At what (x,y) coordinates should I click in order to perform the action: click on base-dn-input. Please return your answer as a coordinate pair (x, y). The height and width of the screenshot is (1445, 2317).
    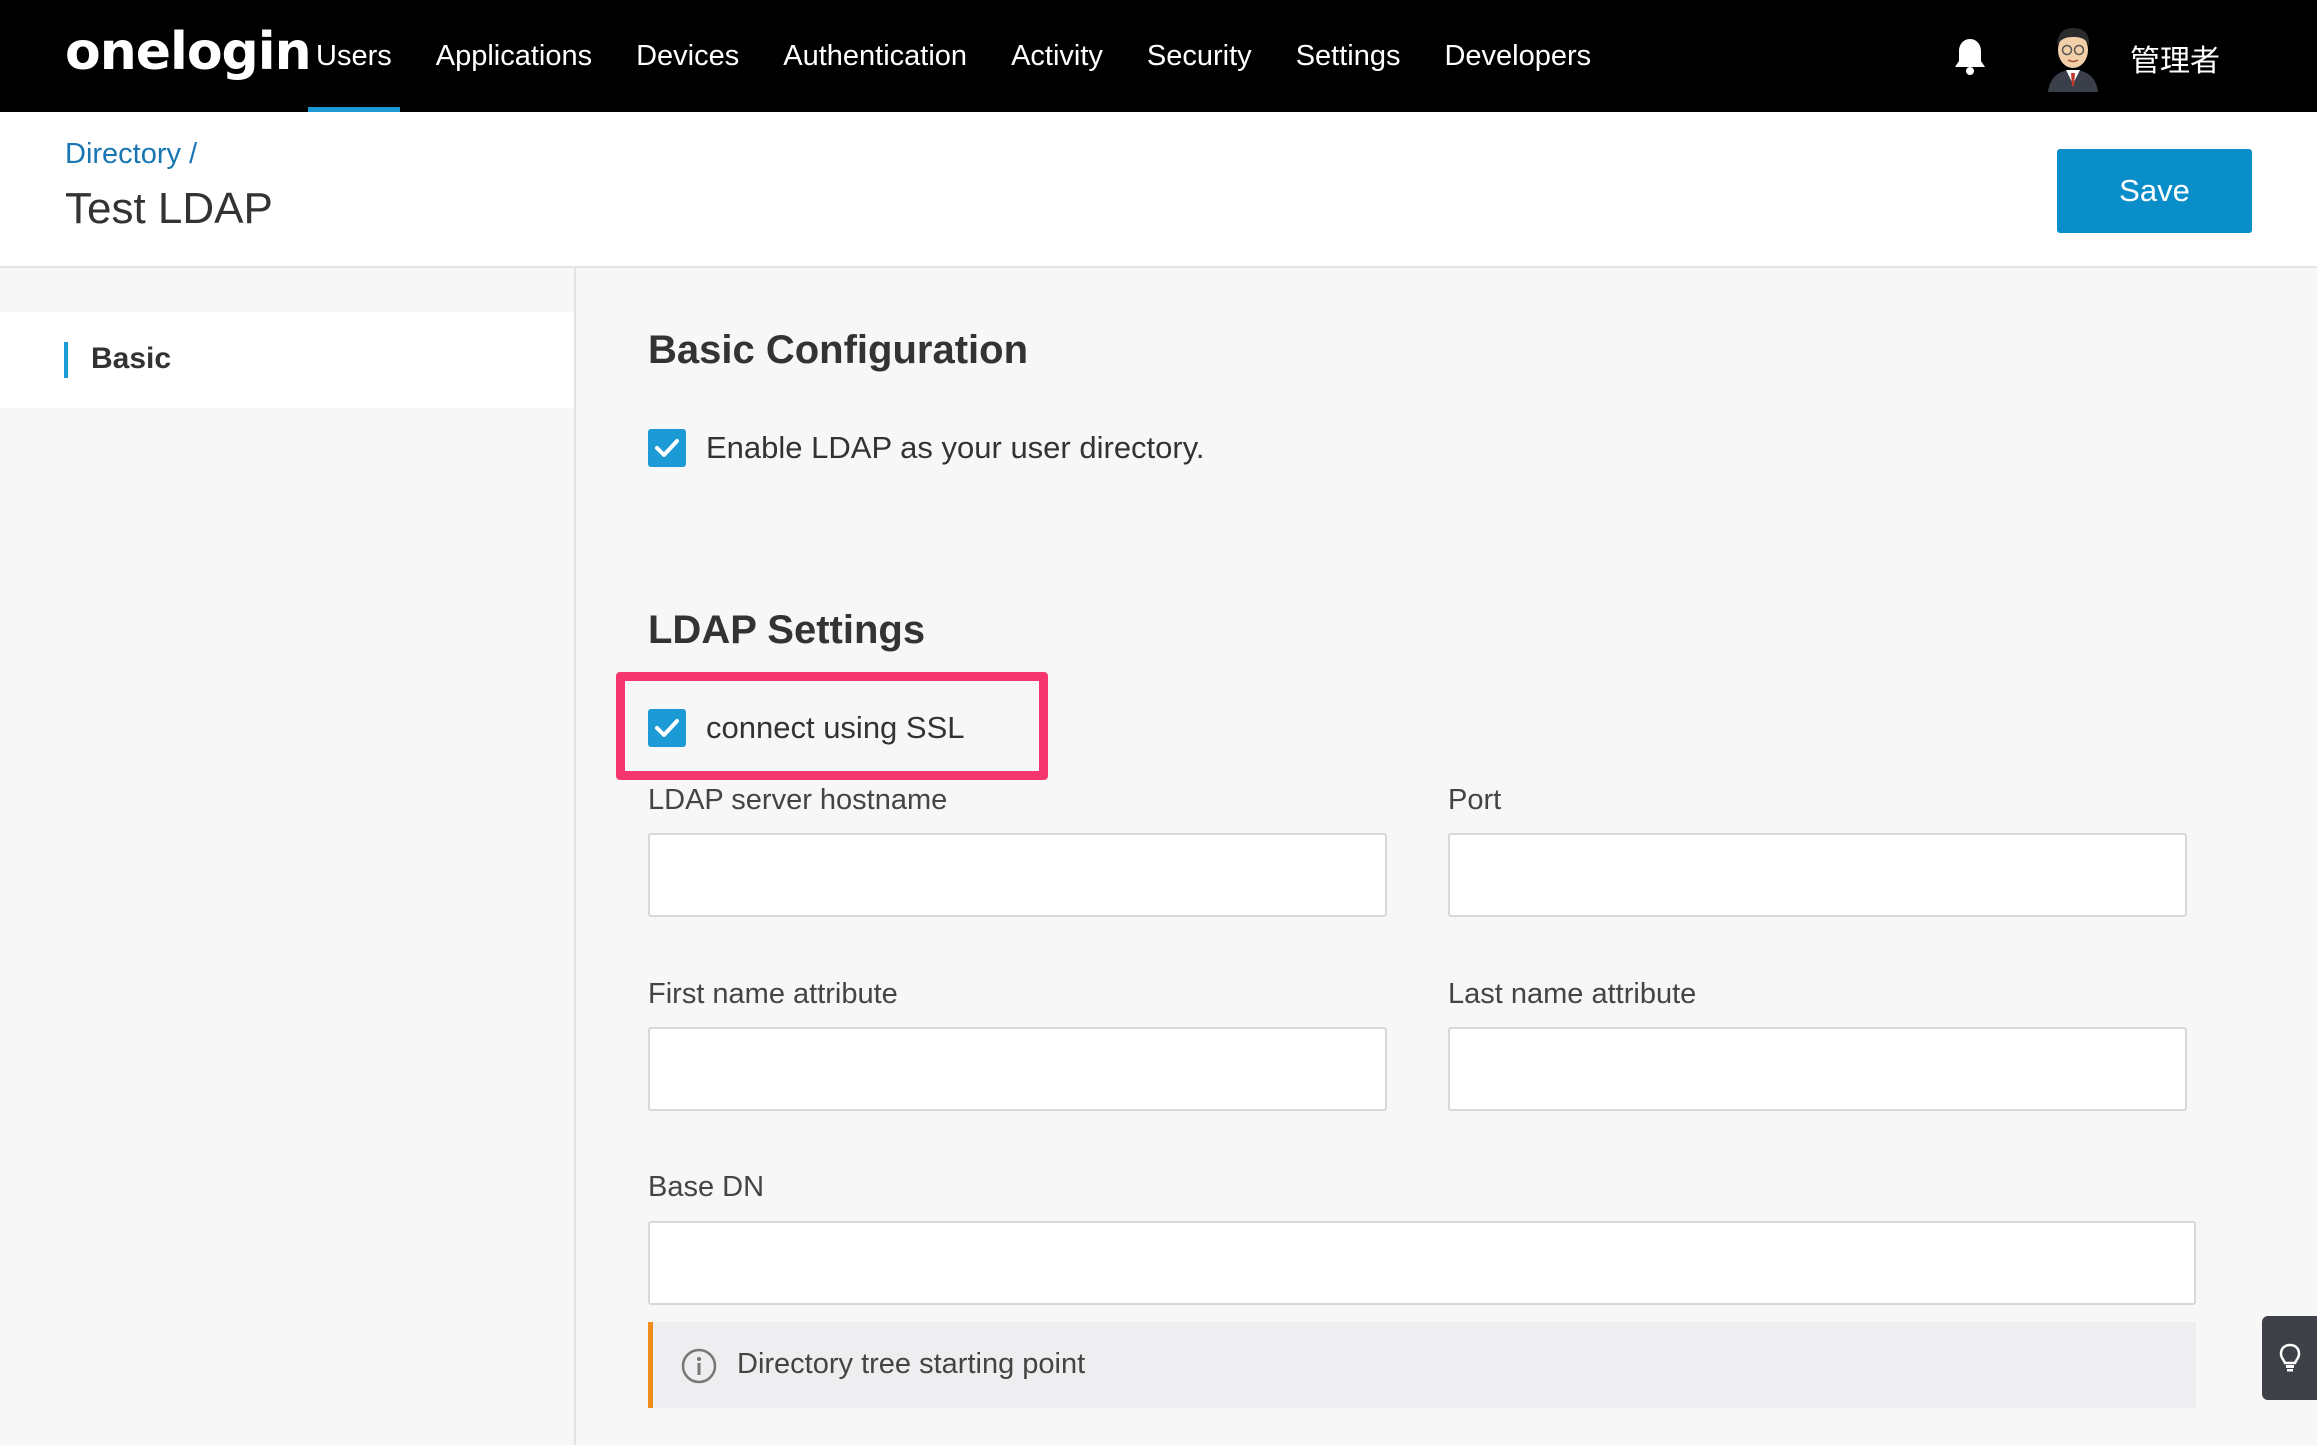
    Looking at the image, I should click on (1422, 1263).